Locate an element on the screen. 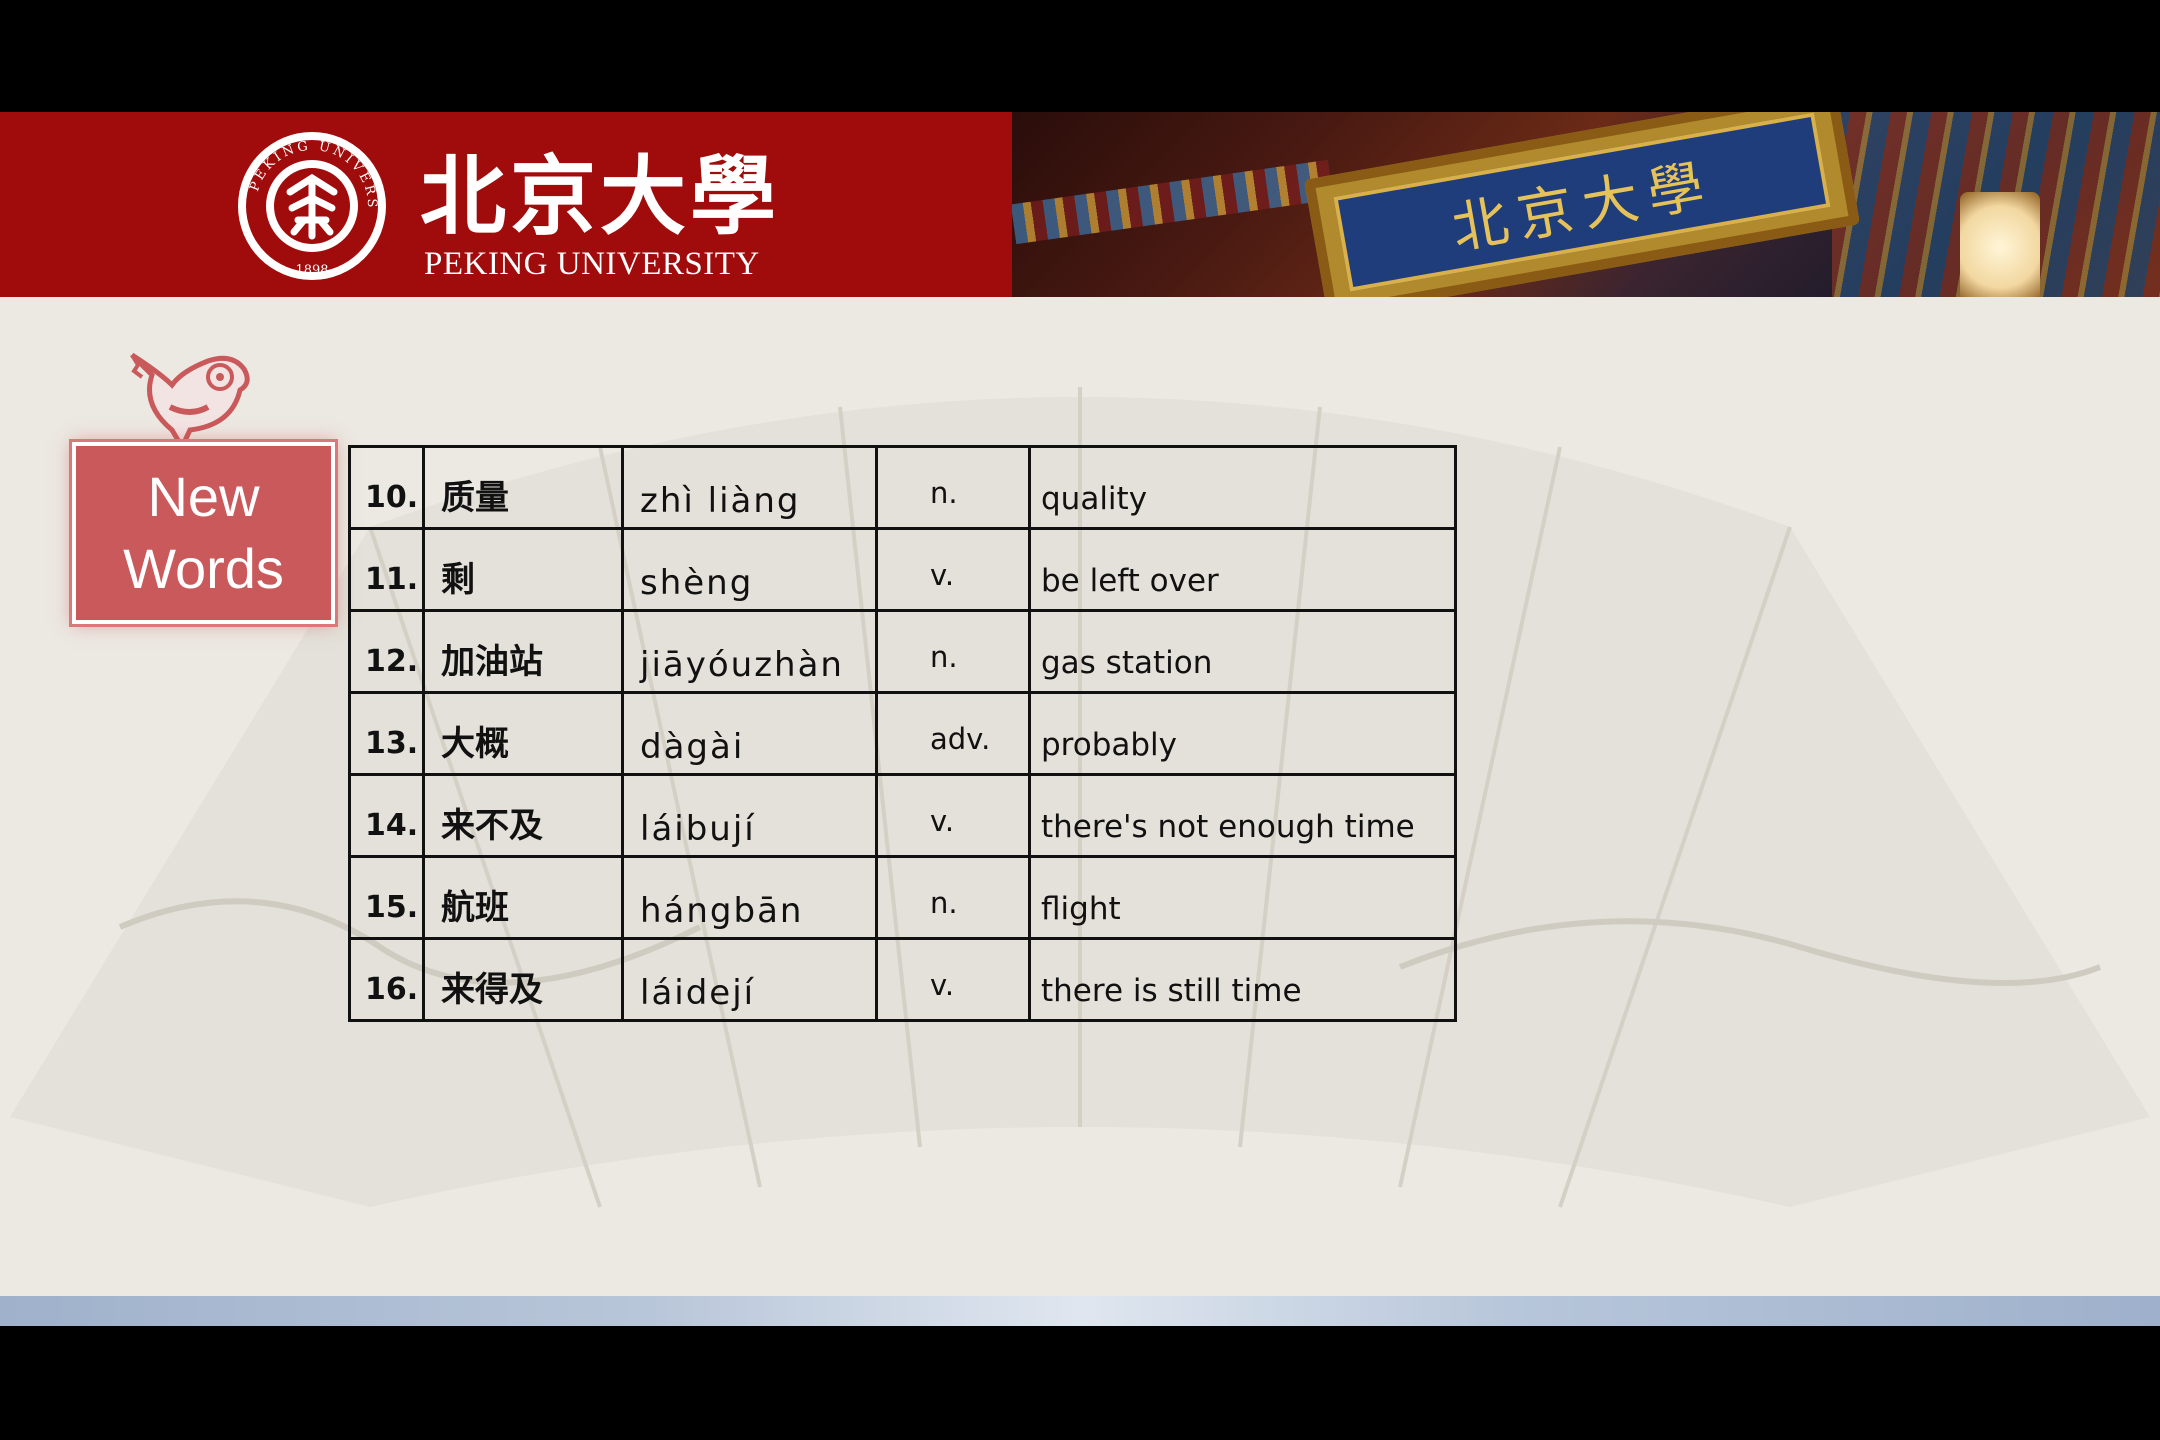  word-hanzi: 大概 is located at coordinates (523, 733).